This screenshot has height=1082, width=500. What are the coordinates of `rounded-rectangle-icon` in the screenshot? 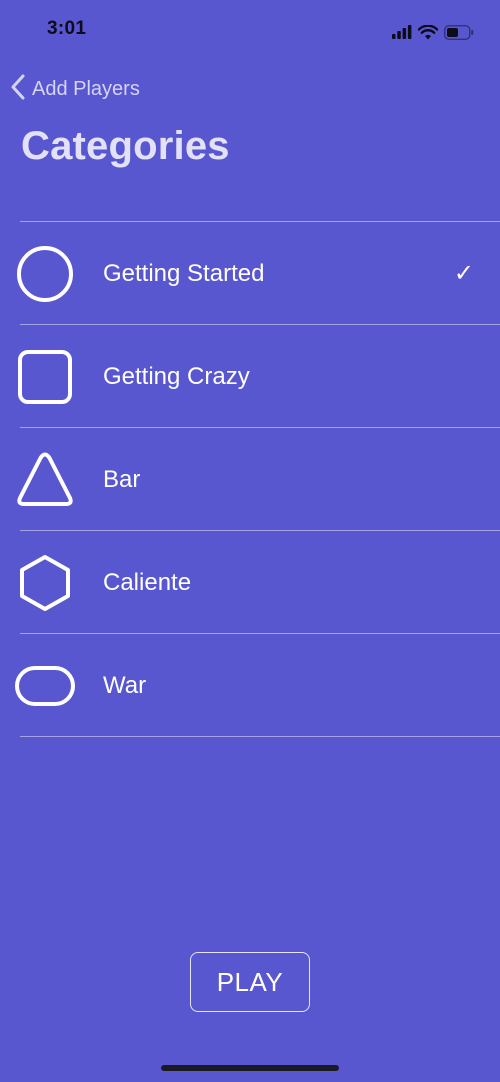 It's located at (45, 686).